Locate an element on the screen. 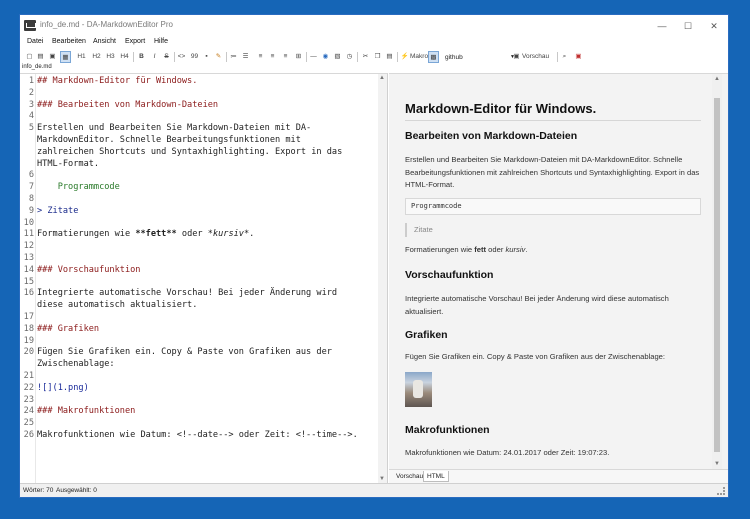  editor-line: 24 ### Makrofunktionen is located at coordinates (200, 412).